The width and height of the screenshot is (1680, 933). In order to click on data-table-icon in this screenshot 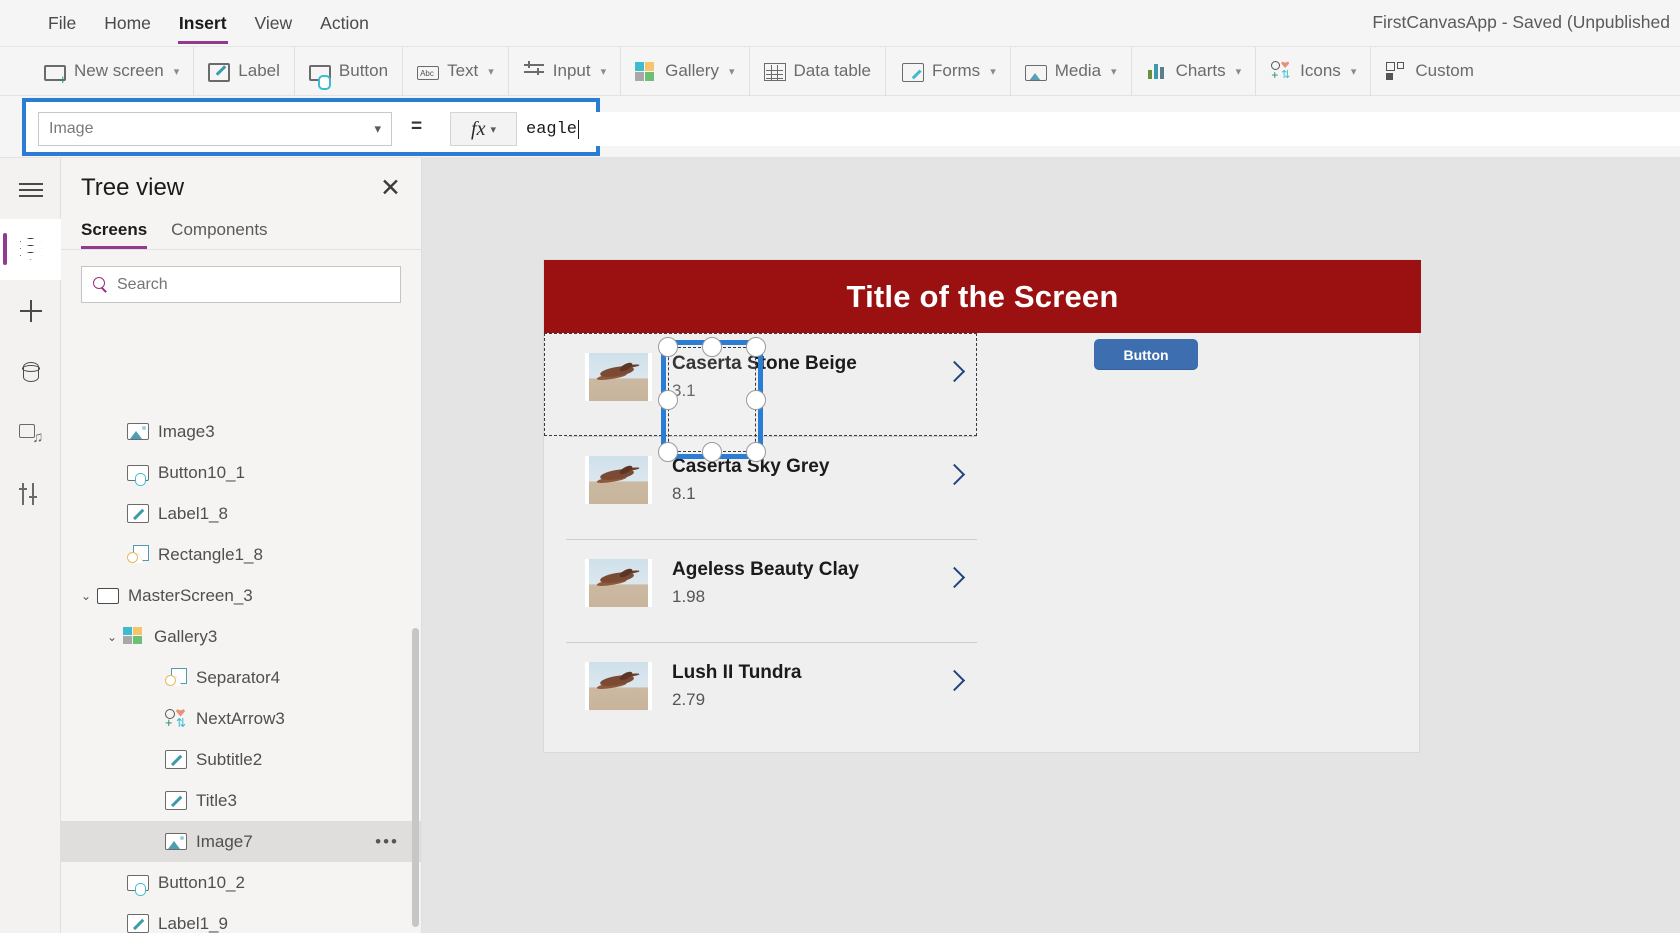, I will do `click(774, 72)`.